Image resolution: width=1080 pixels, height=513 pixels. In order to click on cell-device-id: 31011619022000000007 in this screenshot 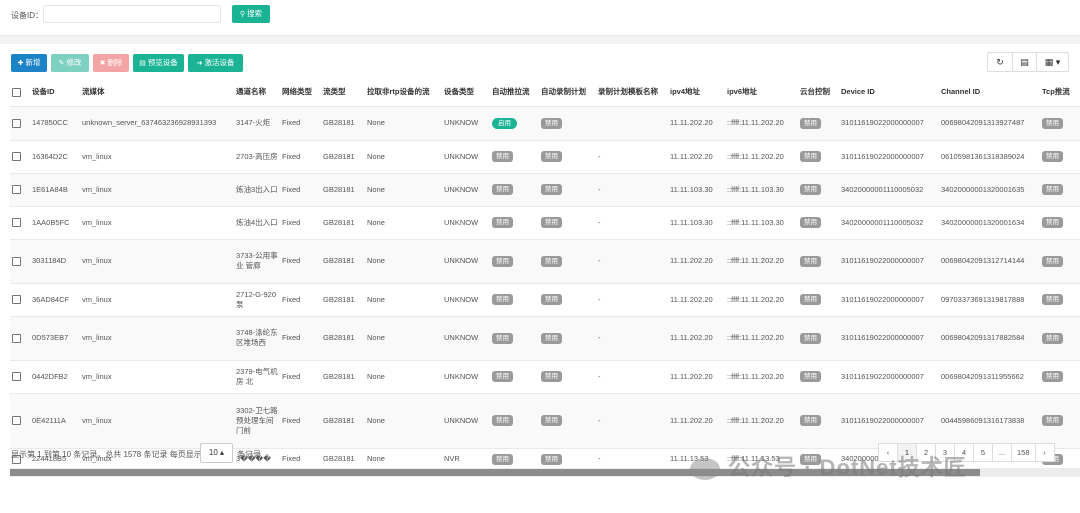, I will do `click(889, 377)`.